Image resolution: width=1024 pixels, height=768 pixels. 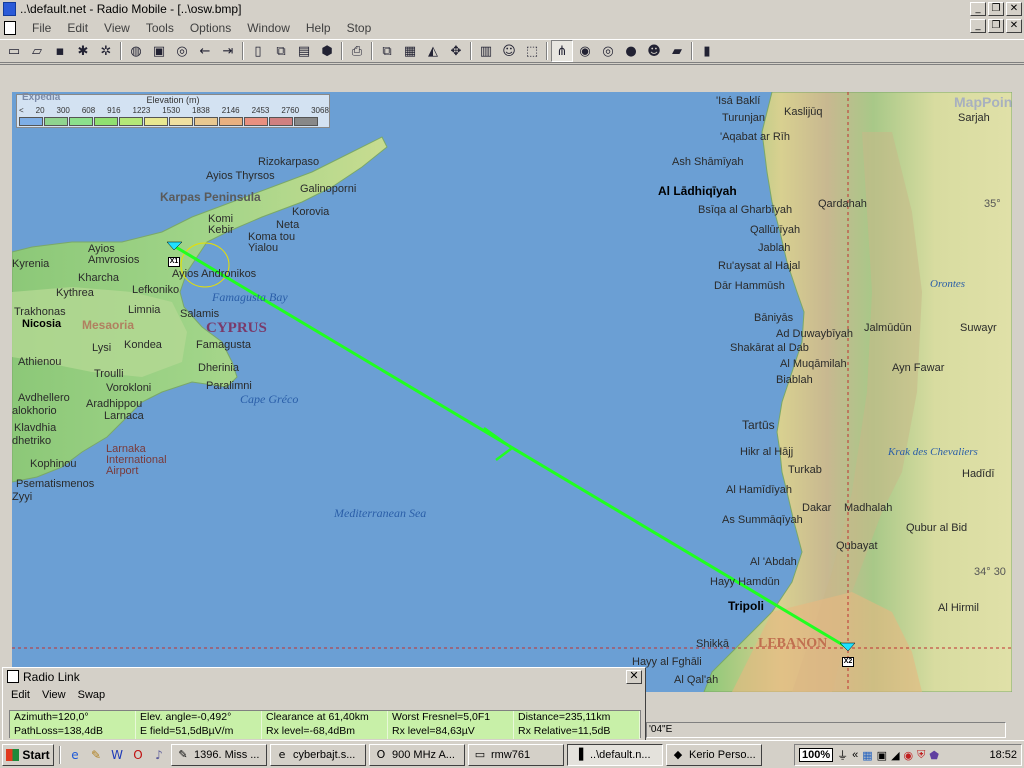 I want to click on menu-window: Window, so click(x=268, y=28).